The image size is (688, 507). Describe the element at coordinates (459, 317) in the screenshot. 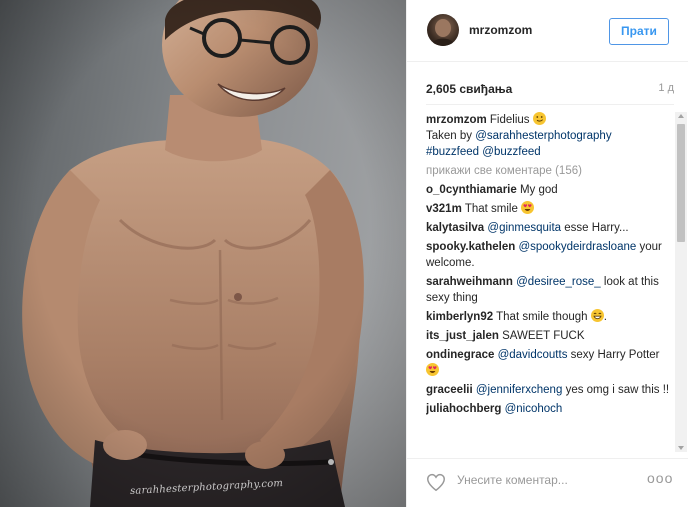

I see `comment-username: kimberlyn92` at that location.